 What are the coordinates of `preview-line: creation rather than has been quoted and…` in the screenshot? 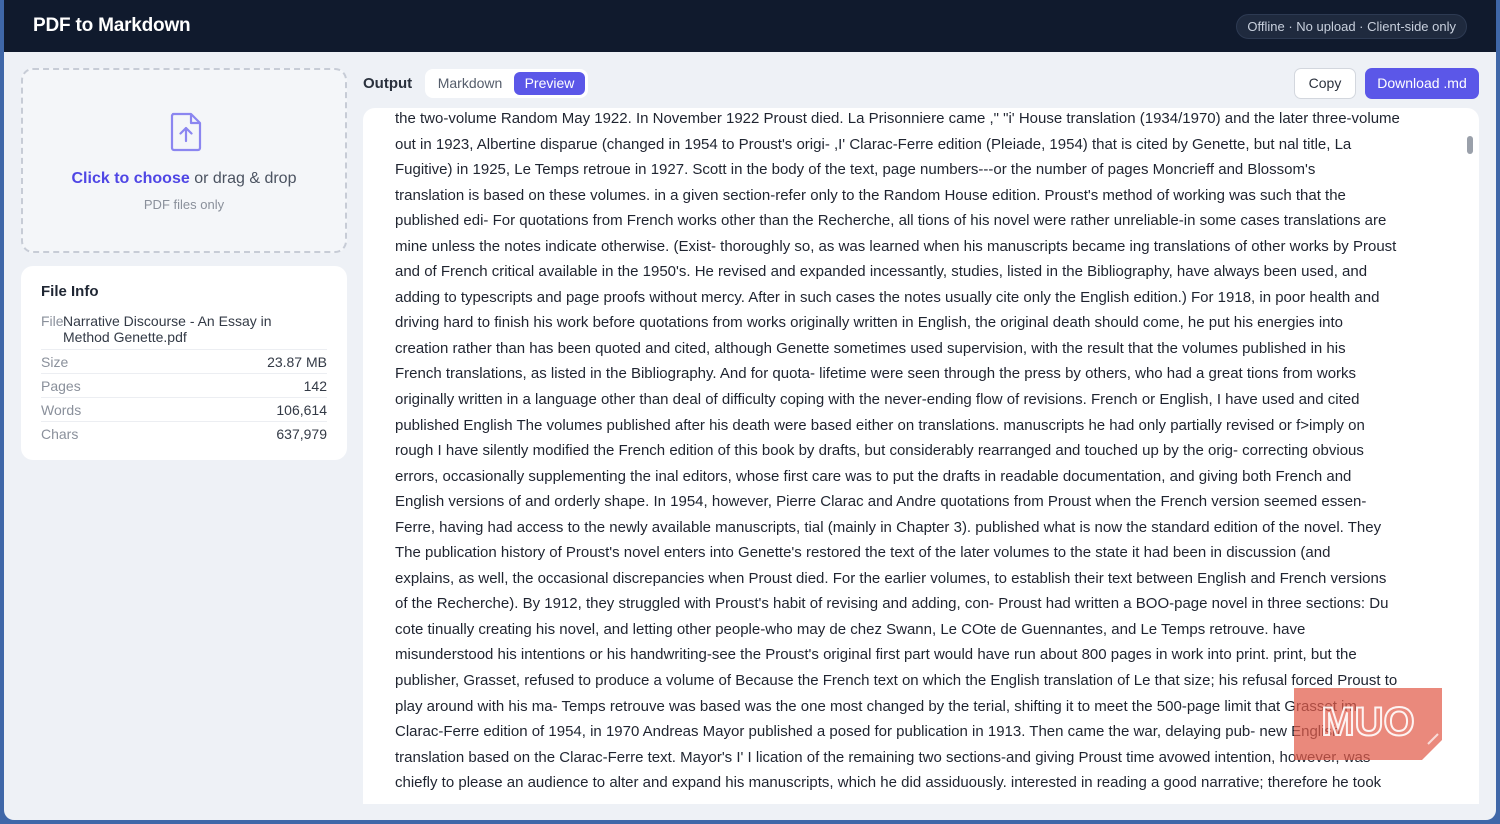 It's located at (870, 348).